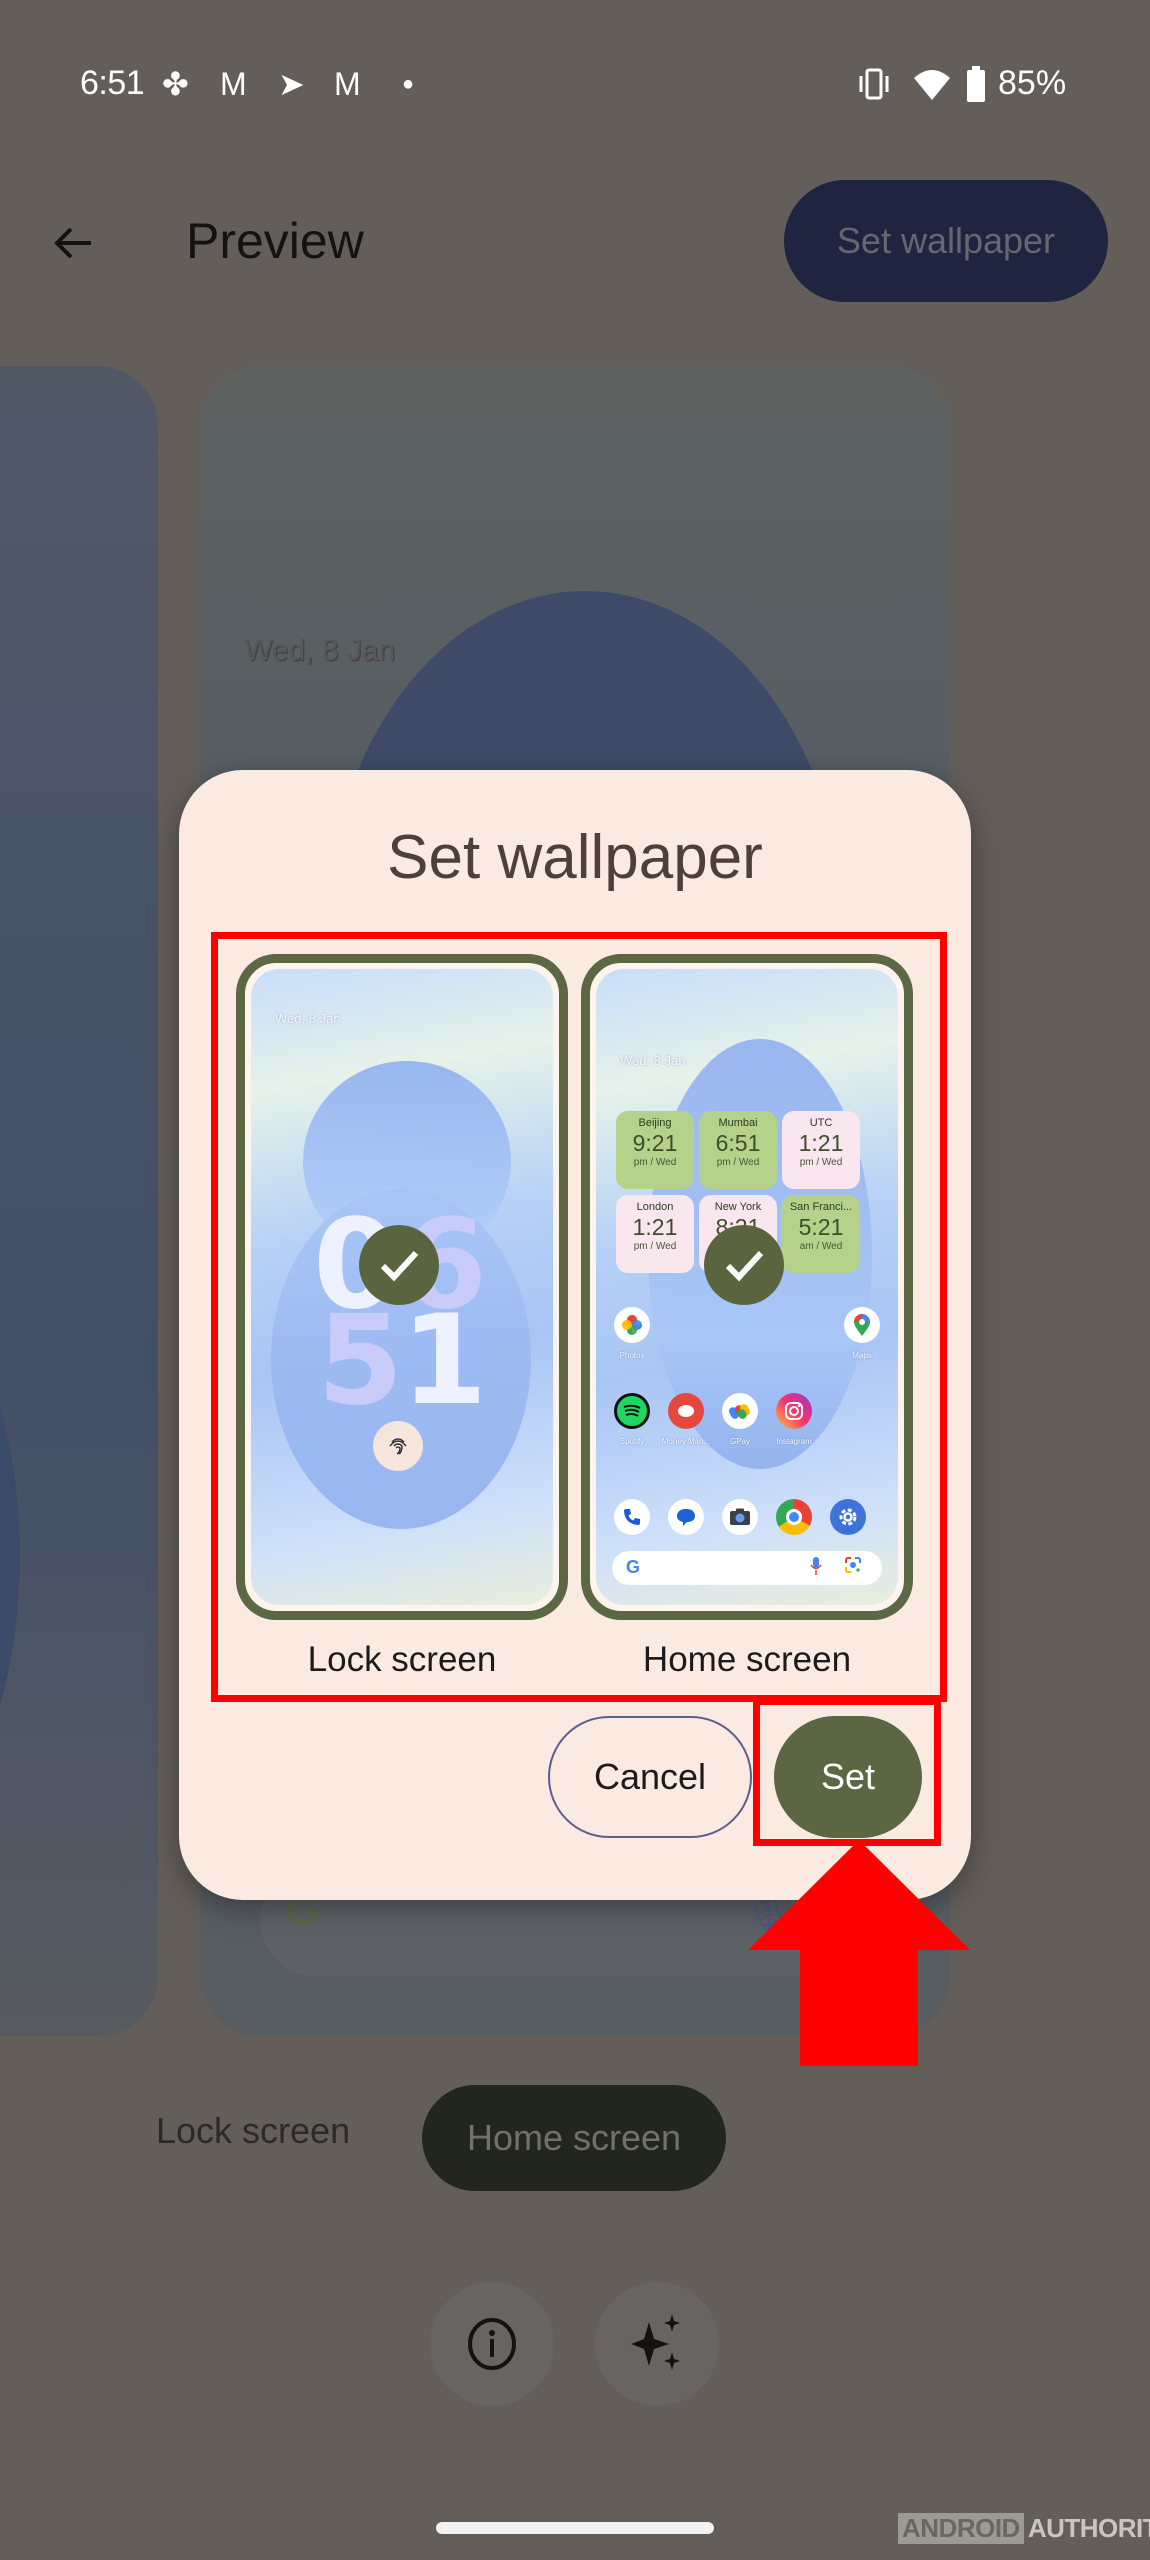  What do you see at coordinates (961, 2528) in the screenshot?
I see `watermark-box: ANDROID` at bounding box center [961, 2528].